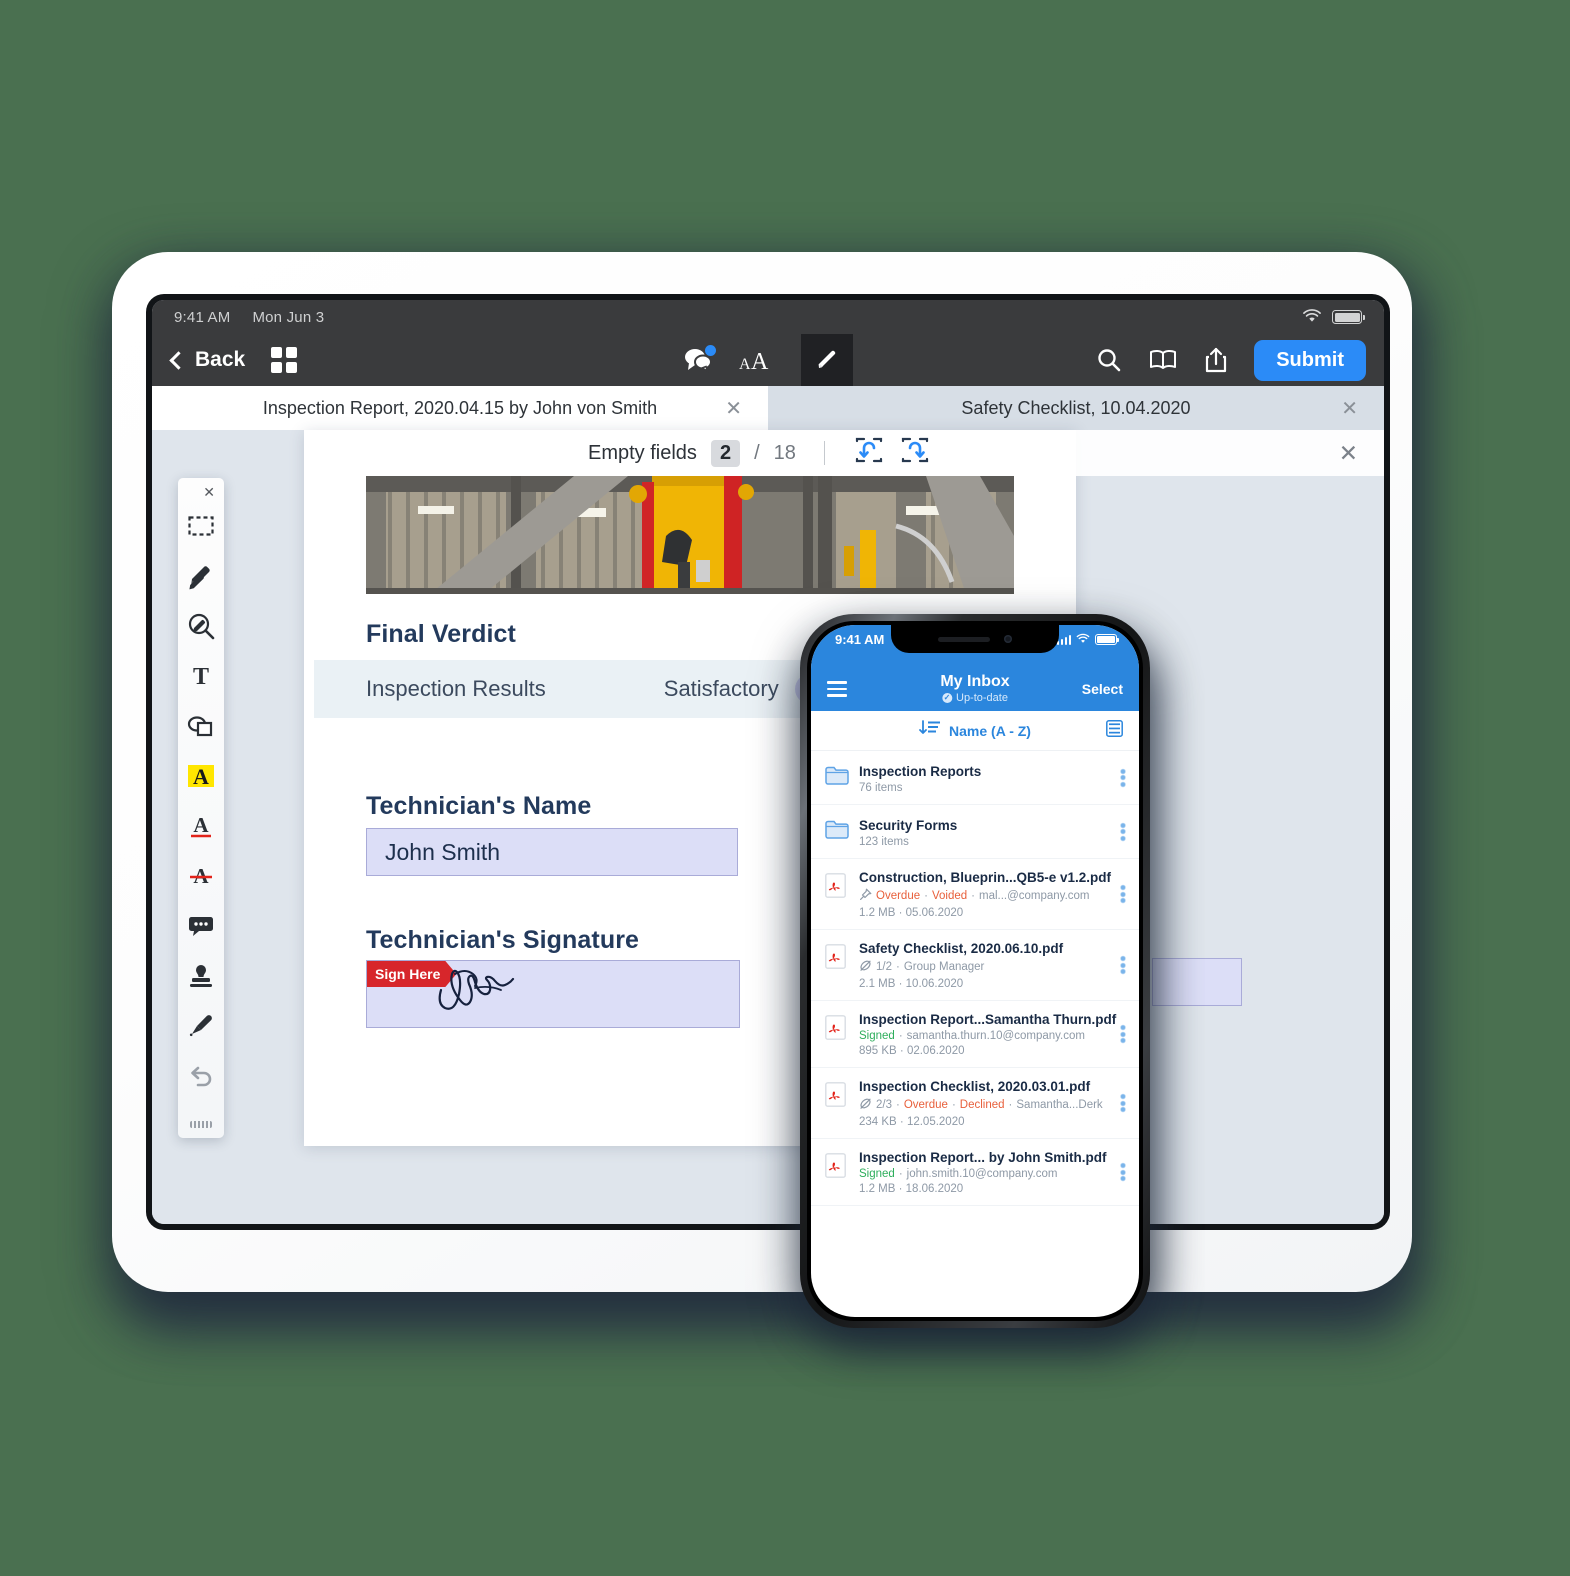 This screenshot has width=1570, height=1576. I want to click on annotate-pencil-button, so click(827, 360).